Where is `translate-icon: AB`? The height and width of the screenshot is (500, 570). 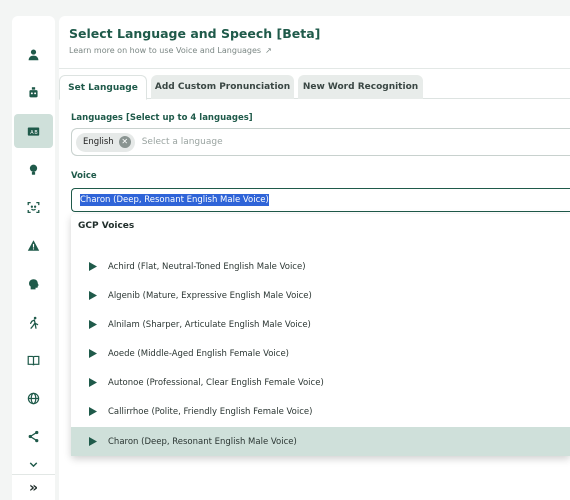
translate-icon: AB is located at coordinates (33, 130).